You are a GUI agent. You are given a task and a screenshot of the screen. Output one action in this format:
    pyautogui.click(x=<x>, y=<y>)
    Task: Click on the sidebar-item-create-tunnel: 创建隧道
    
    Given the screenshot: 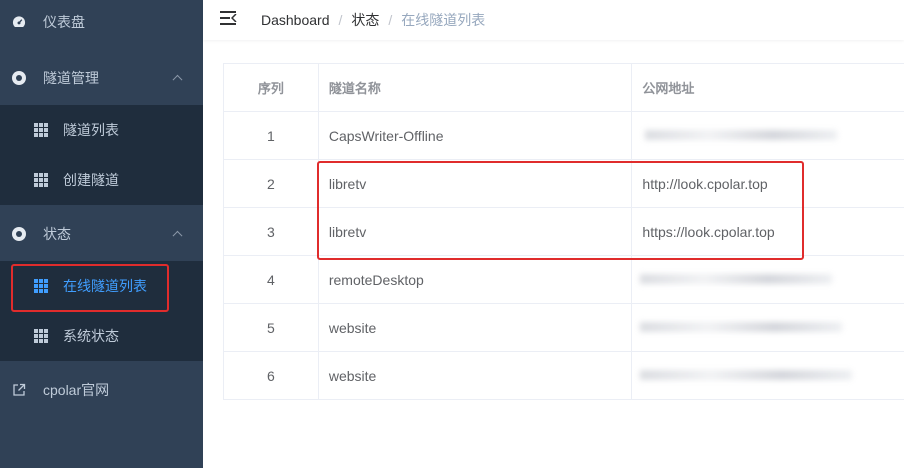 What is the action you would take?
    pyautogui.click(x=101, y=180)
    